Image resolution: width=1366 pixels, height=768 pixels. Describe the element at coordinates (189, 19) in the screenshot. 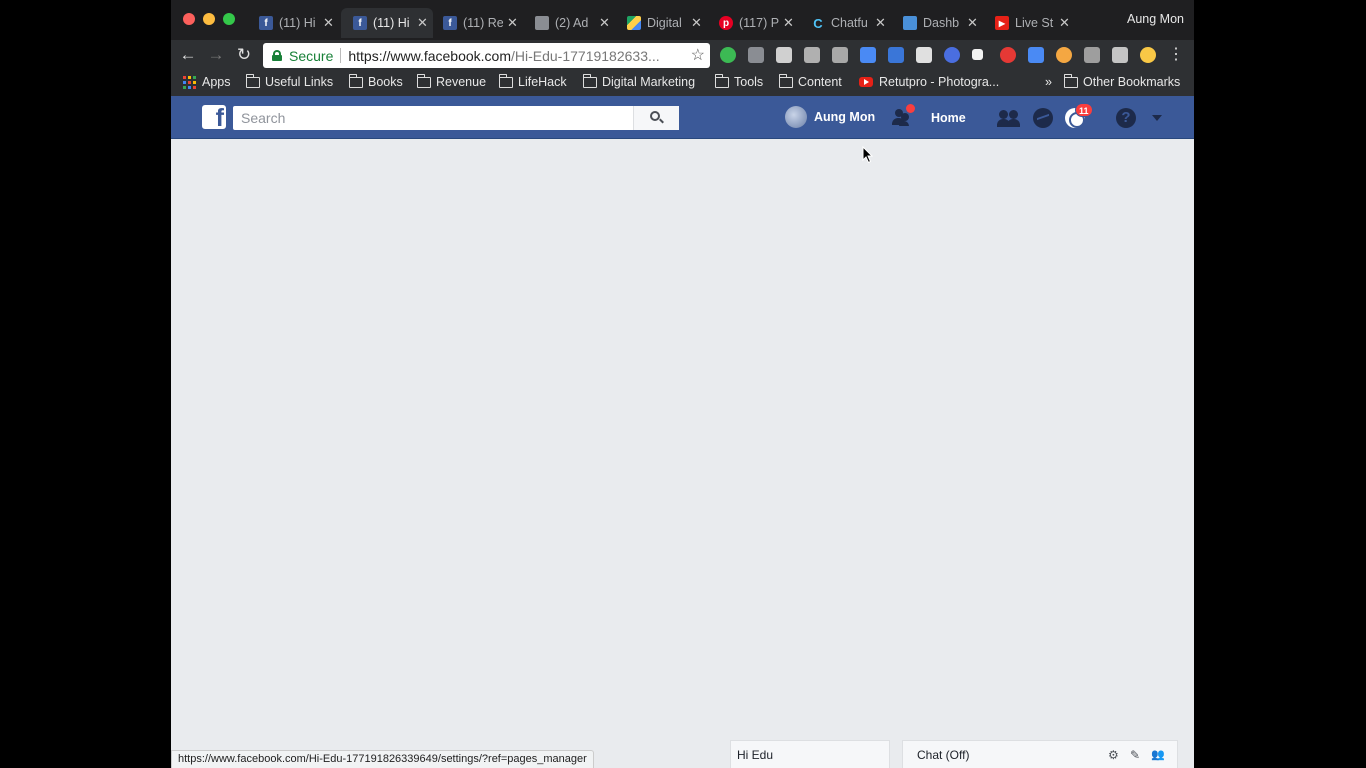

I see `close-window-button` at that location.